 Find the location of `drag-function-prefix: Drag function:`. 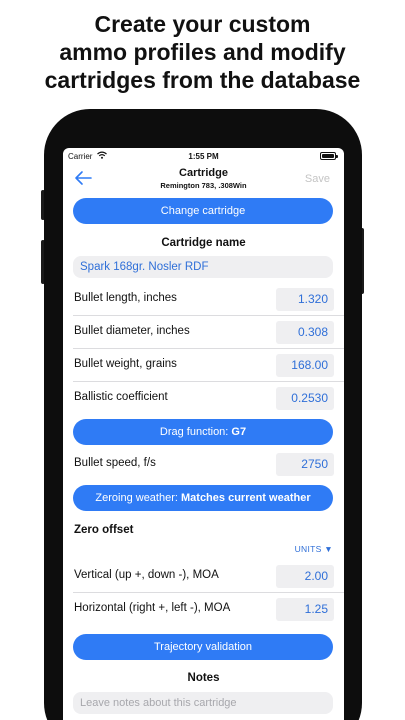

drag-function-prefix: Drag function: is located at coordinates (195, 432).